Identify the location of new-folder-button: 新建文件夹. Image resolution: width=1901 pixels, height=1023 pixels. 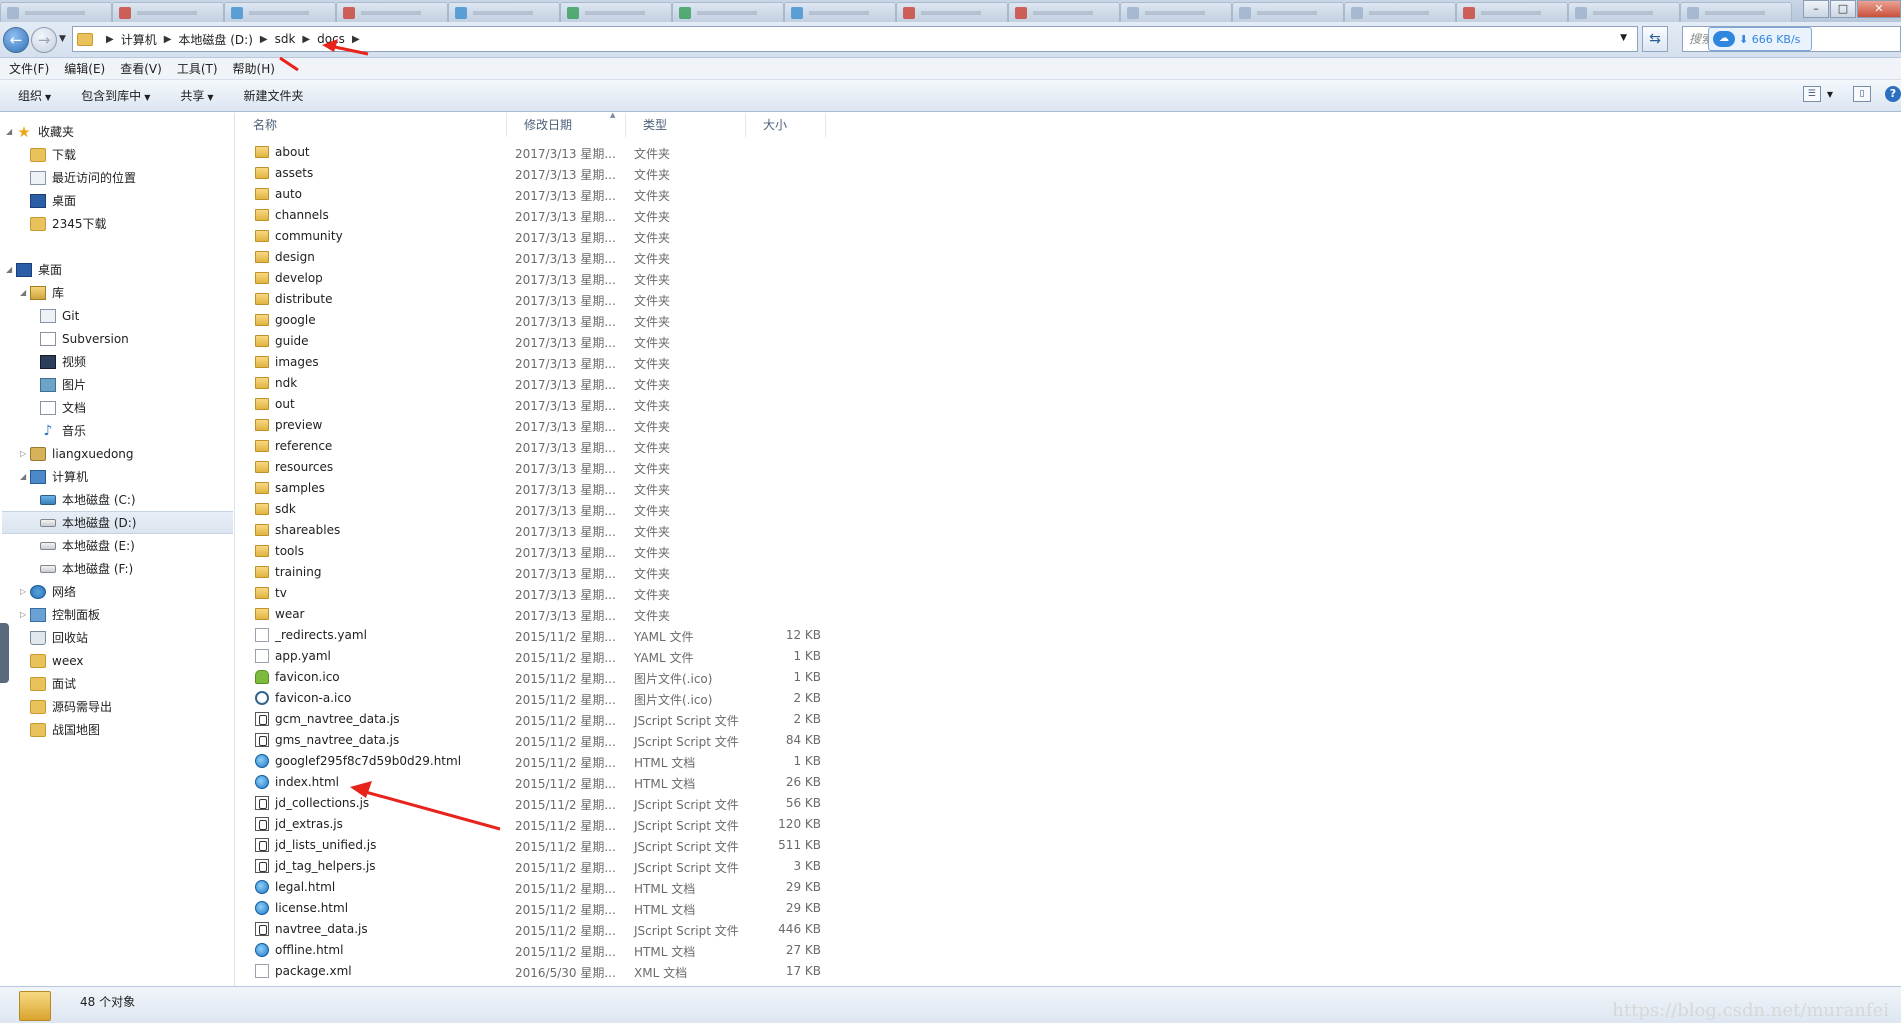
(274, 95).